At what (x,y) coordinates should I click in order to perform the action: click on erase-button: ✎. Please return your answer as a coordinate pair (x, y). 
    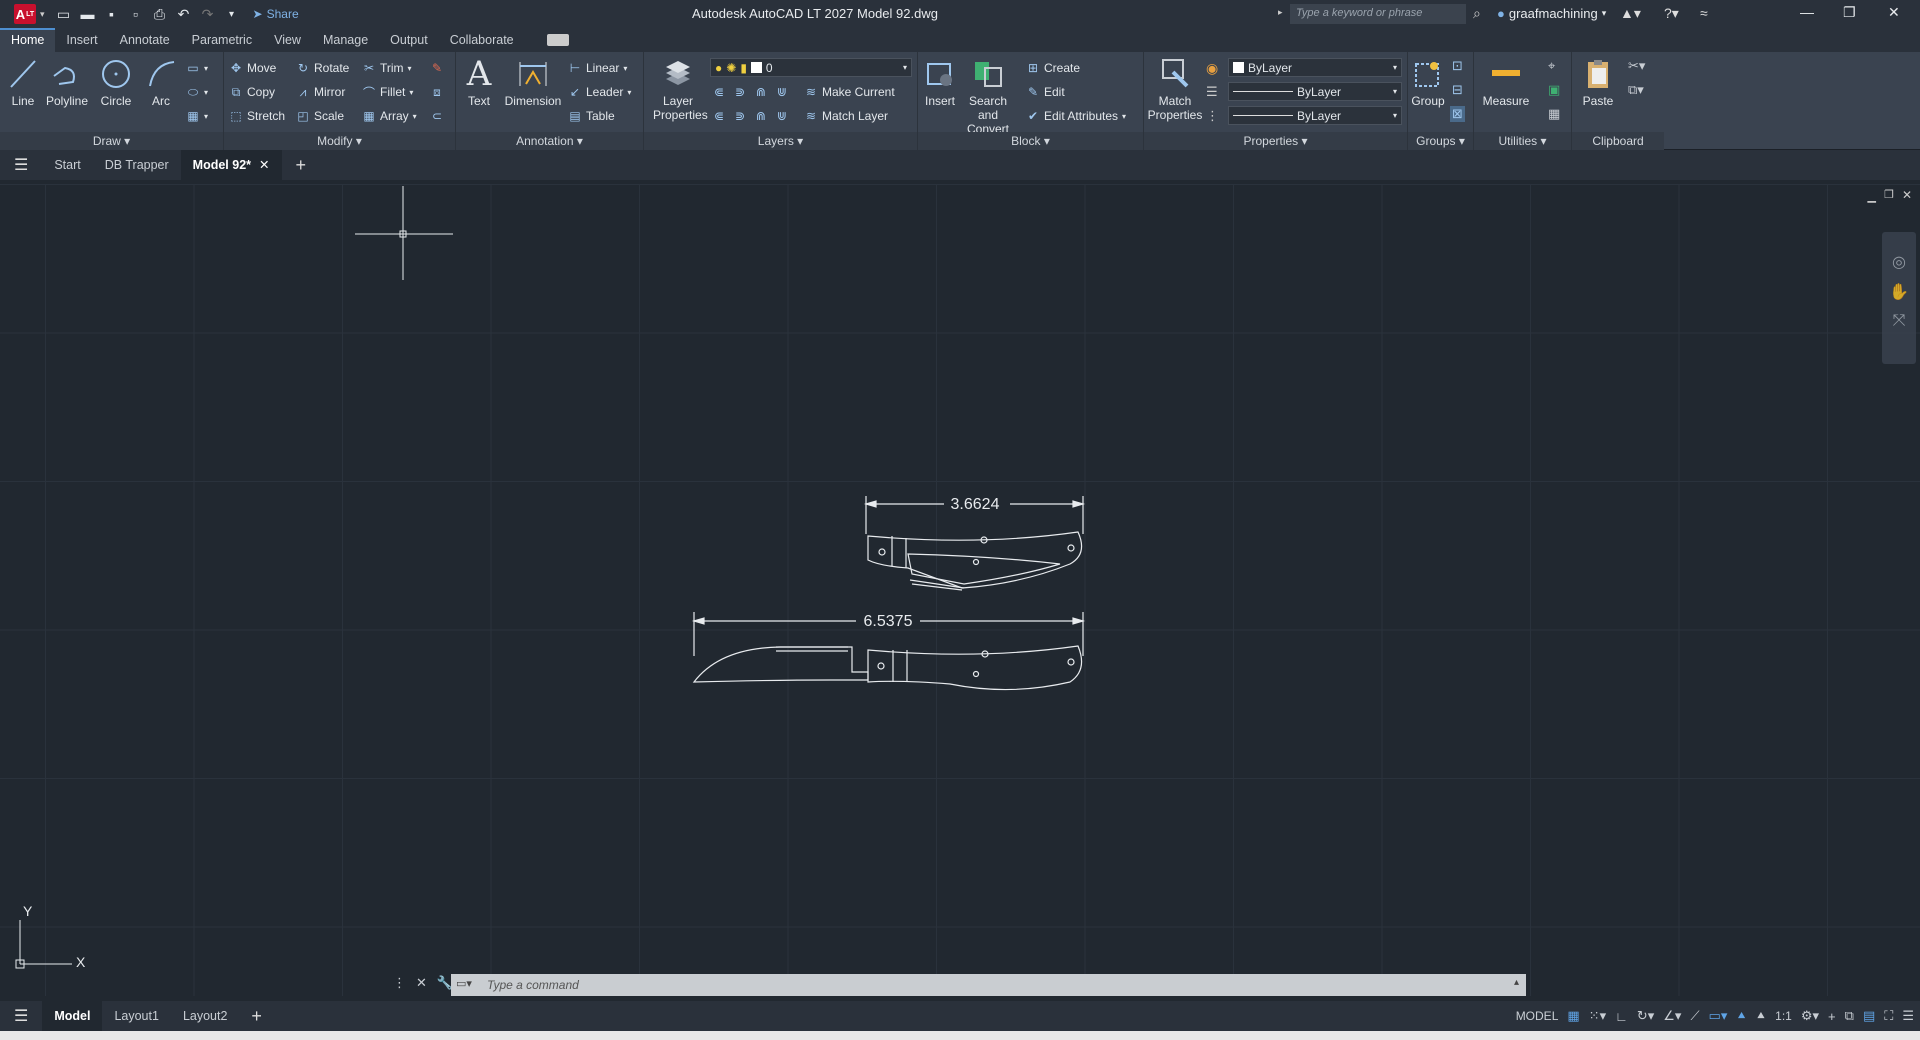
    Looking at the image, I should click on (437, 68).